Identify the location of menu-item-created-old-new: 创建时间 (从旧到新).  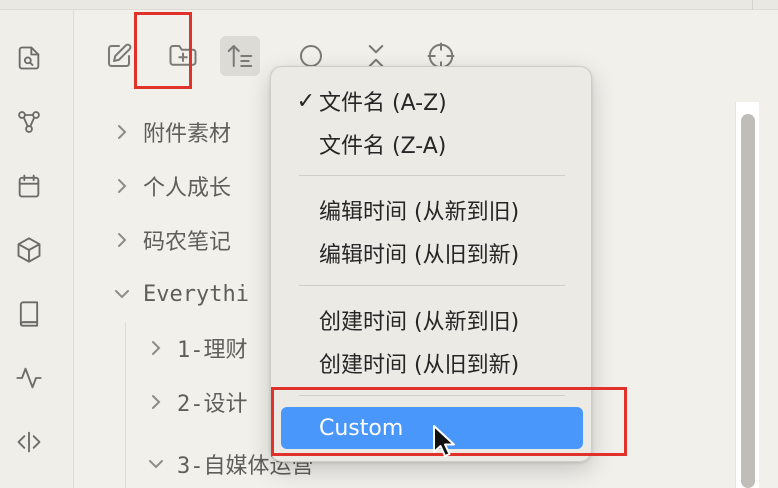
(432, 363).